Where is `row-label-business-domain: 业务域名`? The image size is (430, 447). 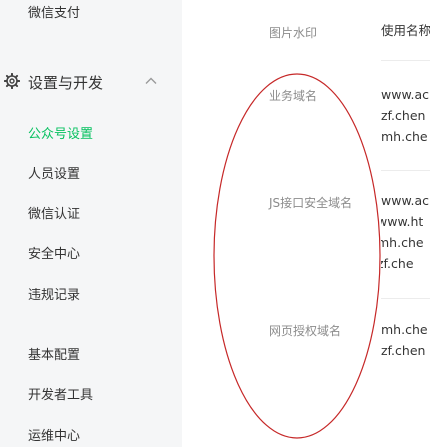
row-label-business-domain: 业务域名 is located at coordinates (293, 96).